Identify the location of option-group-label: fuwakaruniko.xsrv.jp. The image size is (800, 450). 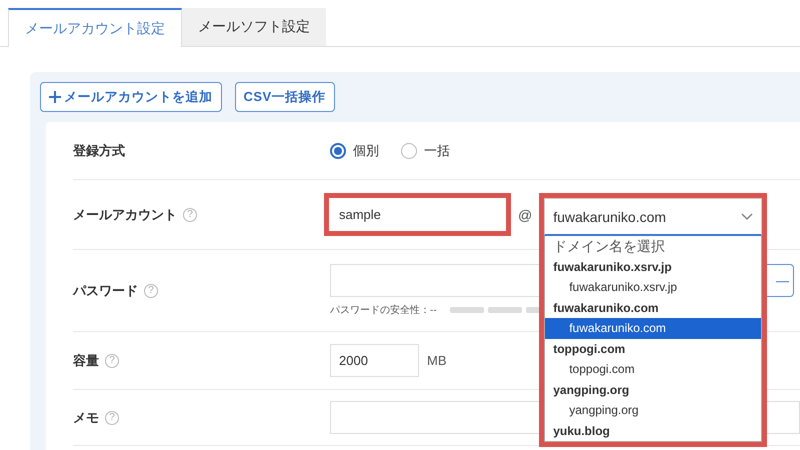
(612, 267).